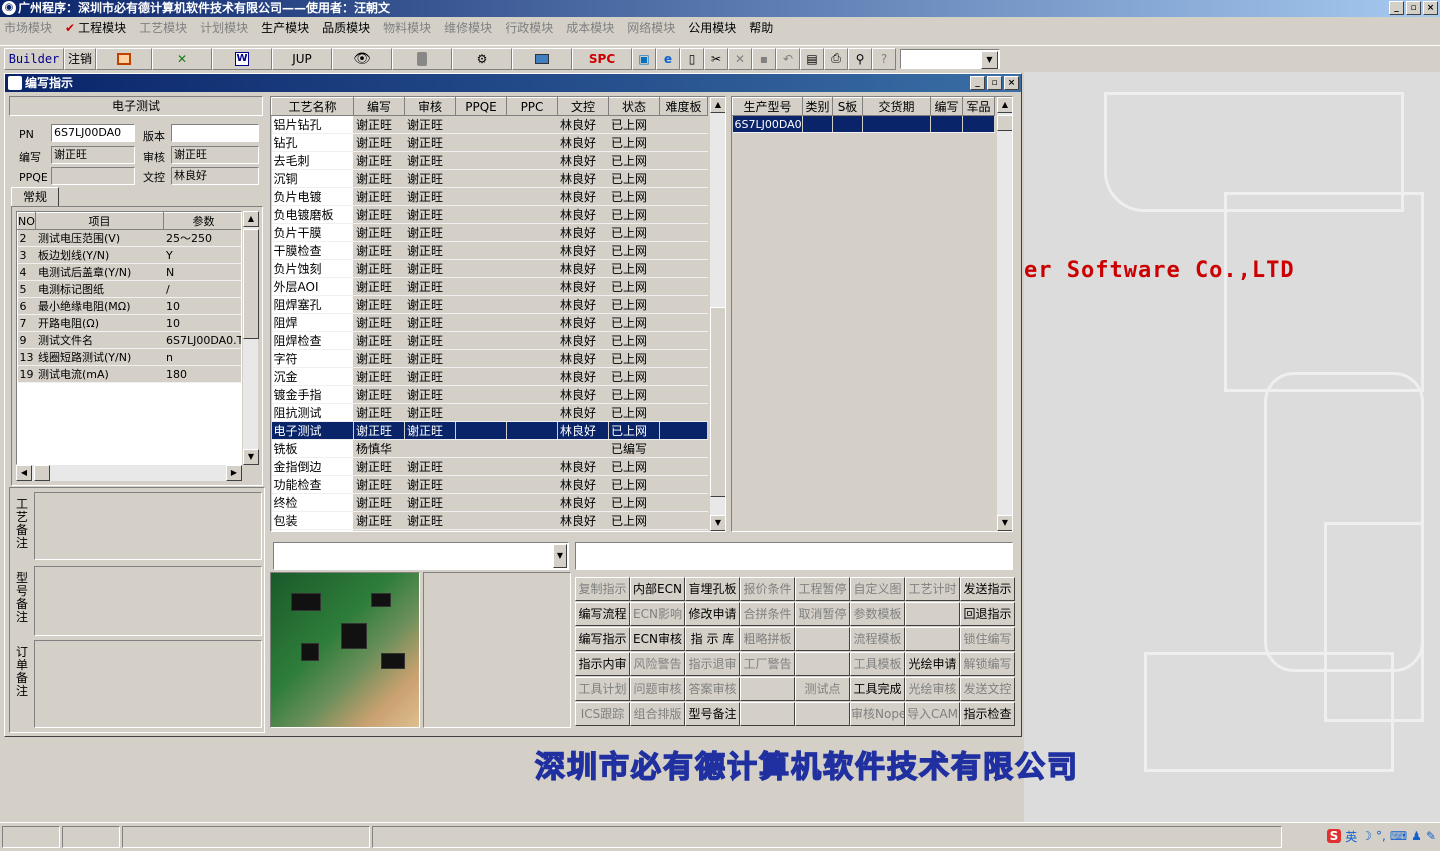 This screenshot has width=1440, height=851. What do you see at coordinates (489, 358) in the screenshot?
I see `process-row: 字符 谢正旺 谢正旺 林良好 已上网` at bounding box center [489, 358].